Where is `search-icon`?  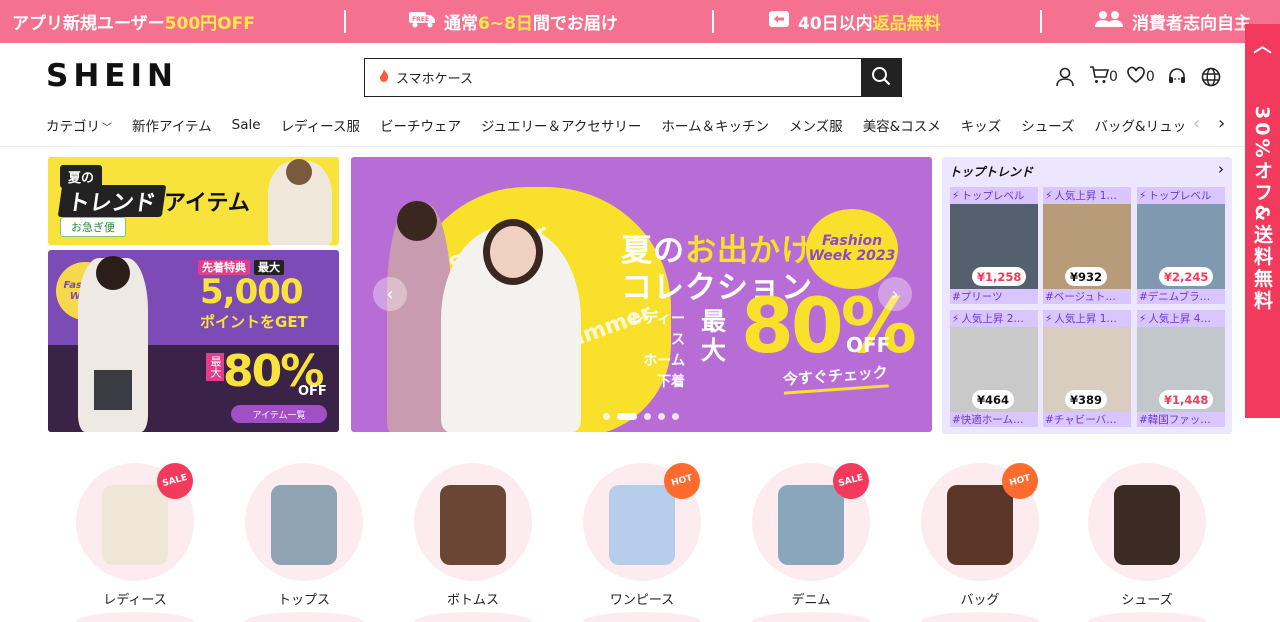 search-icon is located at coordinates (881, 78).